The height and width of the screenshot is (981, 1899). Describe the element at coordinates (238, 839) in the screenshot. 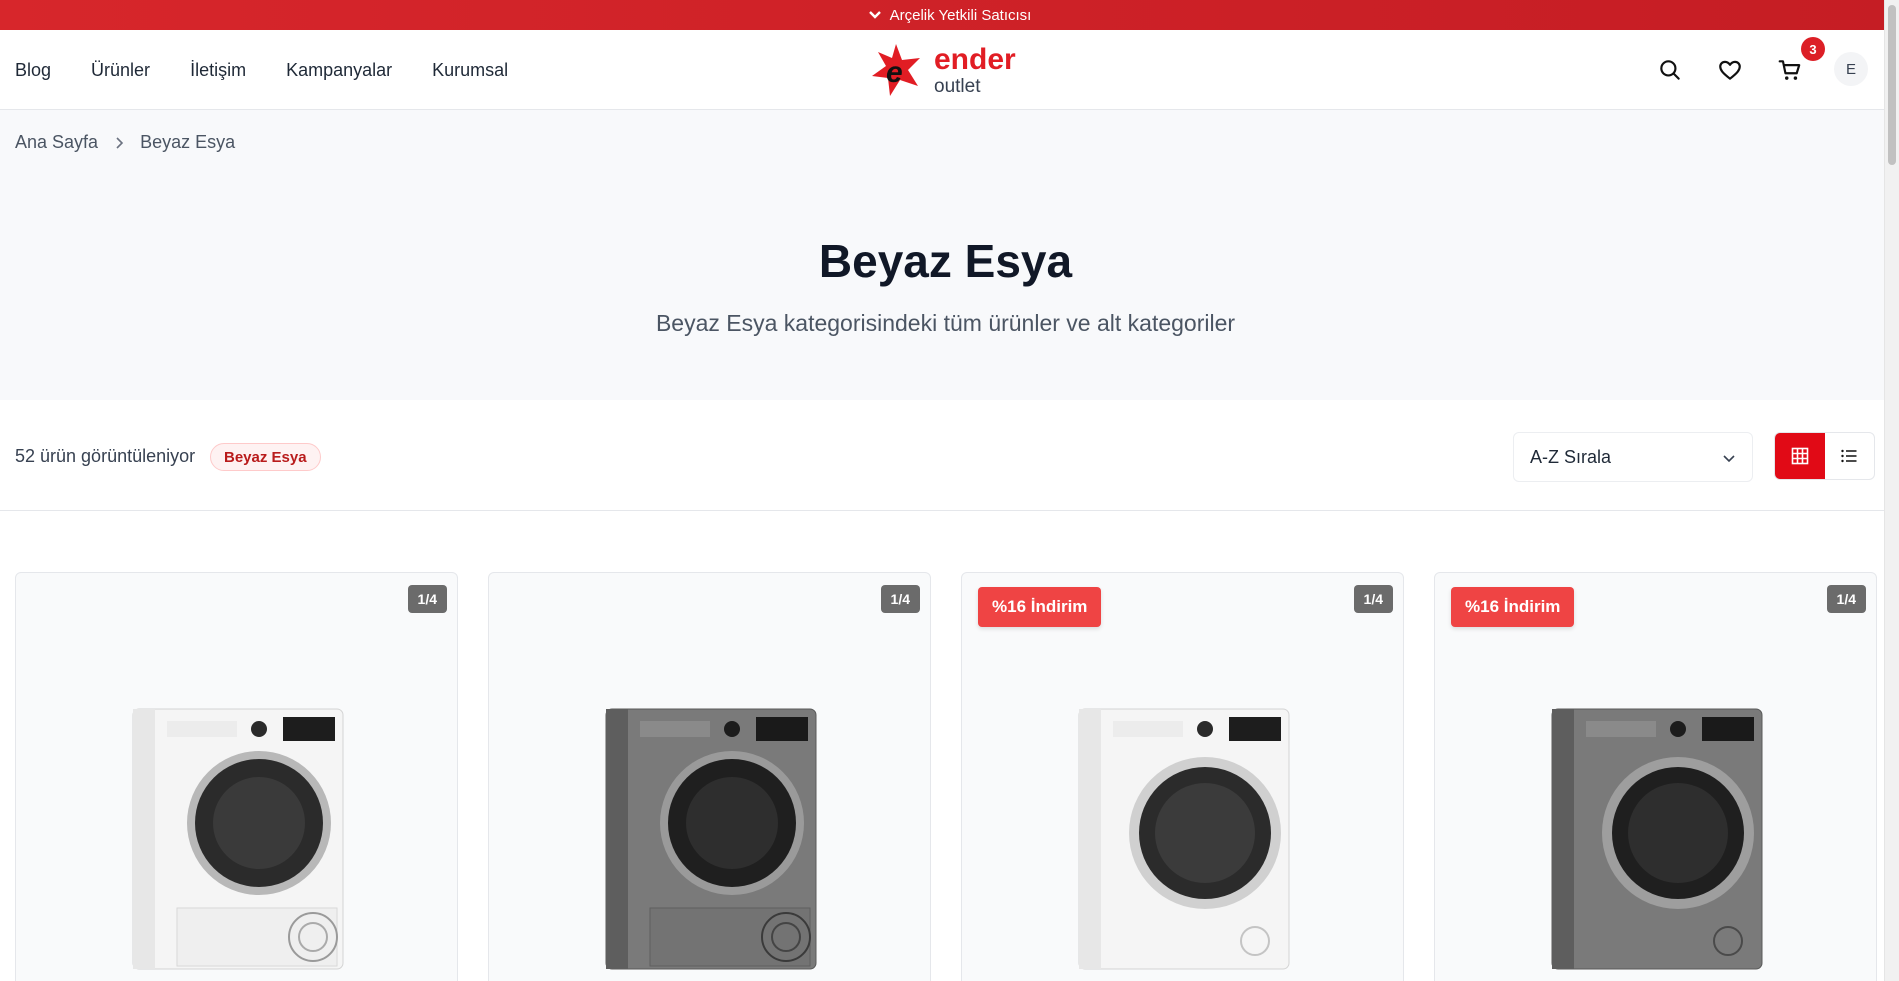

I see `dryer-white-image` at that location.